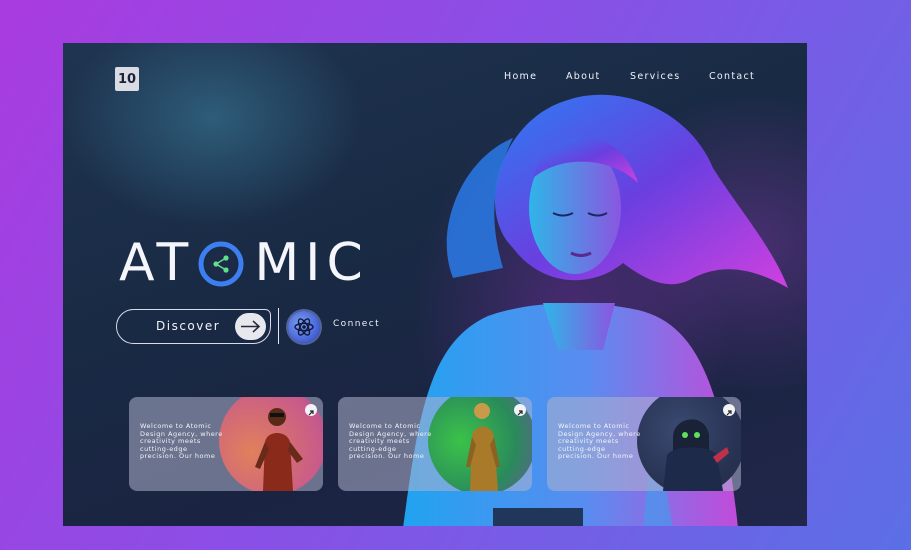 The image size is (911, 550). Describe the element at coordinates (520, 76) in the screenshot. I see `nav-home: Home` at that location.